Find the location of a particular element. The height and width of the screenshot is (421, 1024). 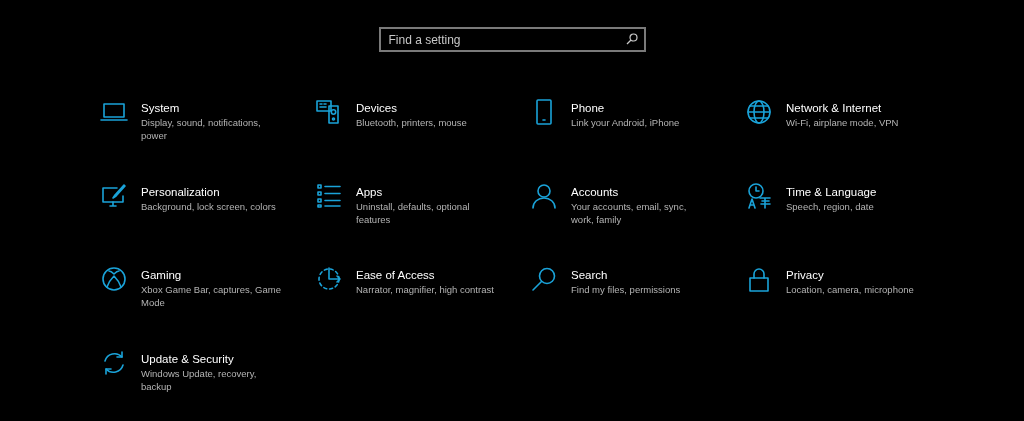

settings-category: Ease of Access Narrator, magnifier, high contrast is located at coordinates (422, 309).